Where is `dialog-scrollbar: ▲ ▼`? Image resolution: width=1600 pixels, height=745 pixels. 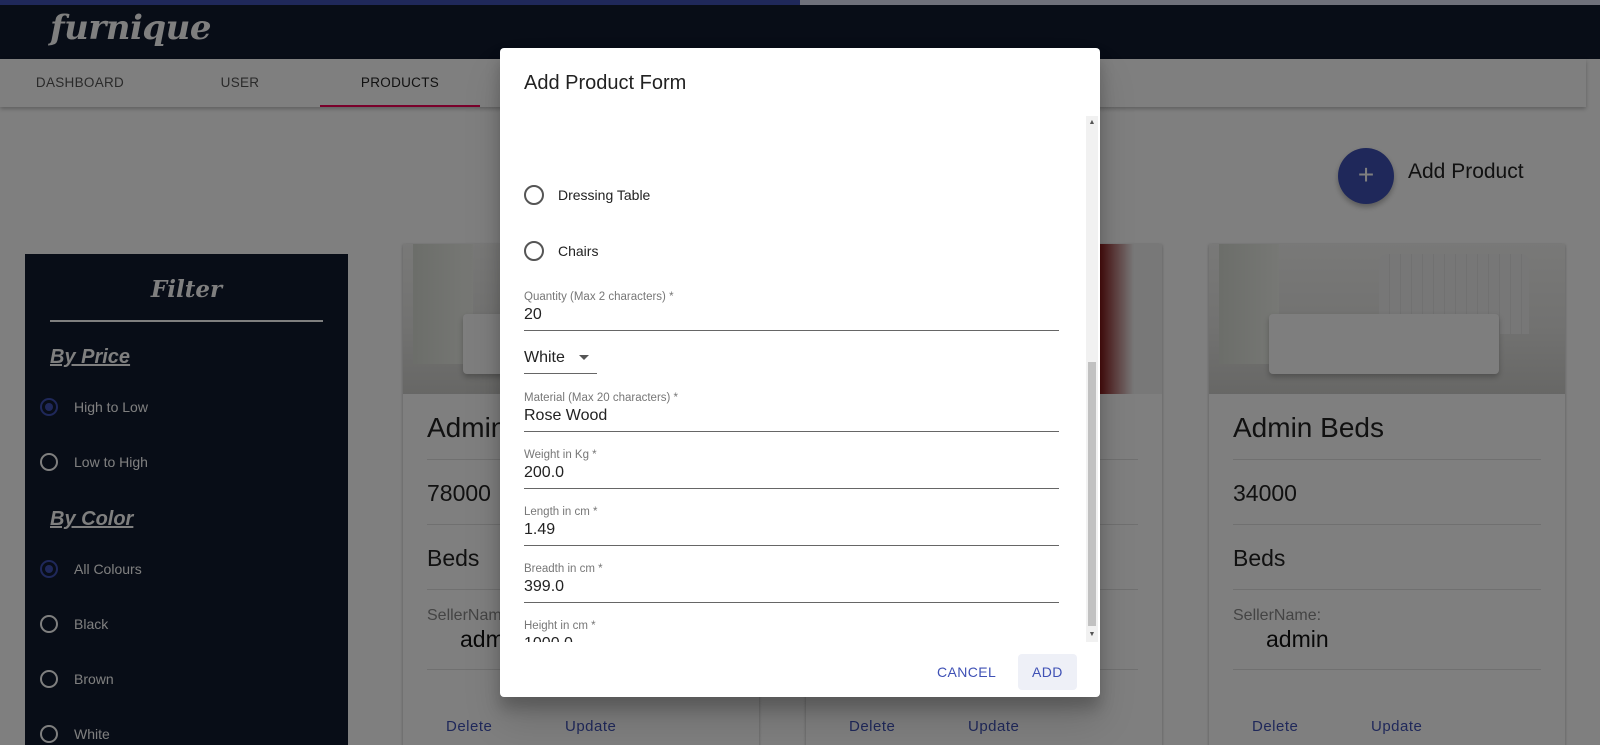
dialog-scrollbar: ▲ ▼ is located at coordinates (1092, 379).